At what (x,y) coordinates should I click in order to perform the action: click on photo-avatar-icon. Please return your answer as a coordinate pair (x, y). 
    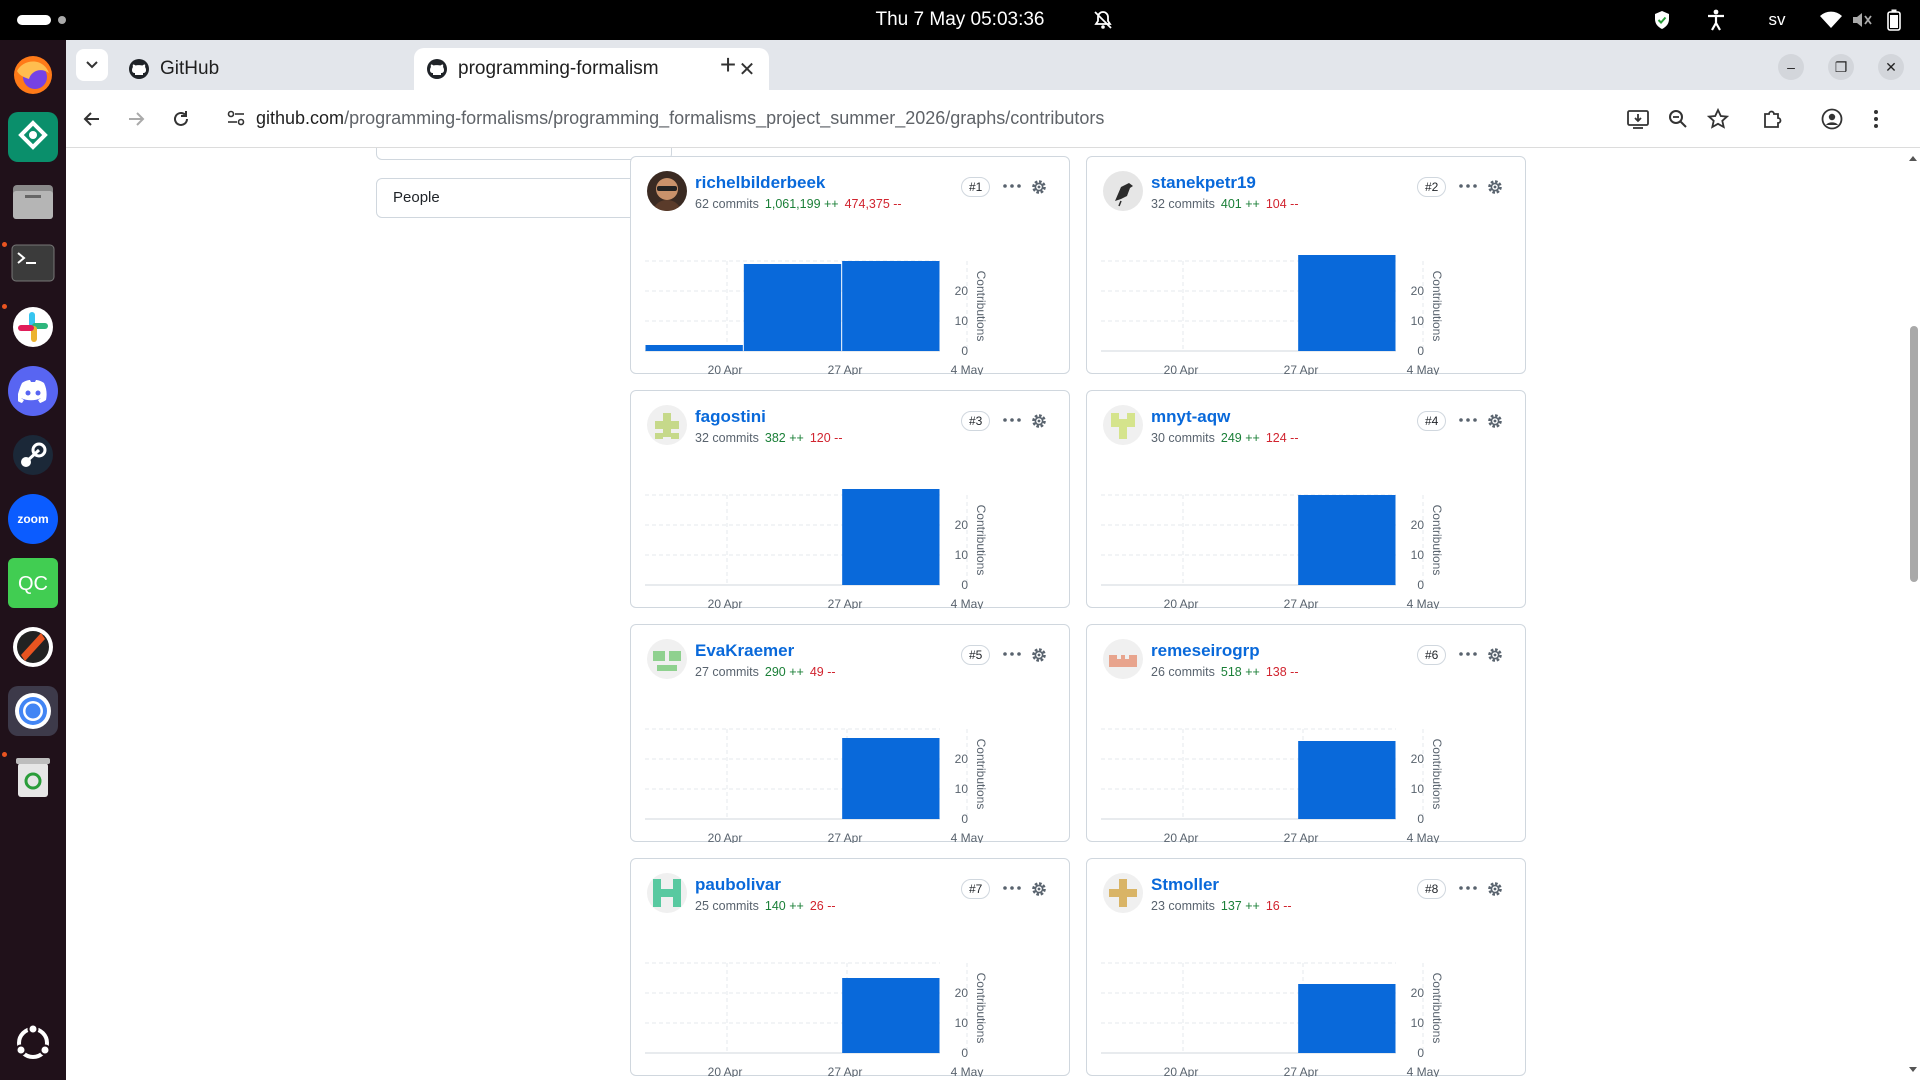
    Looking at the image, I should click on (667, 191).